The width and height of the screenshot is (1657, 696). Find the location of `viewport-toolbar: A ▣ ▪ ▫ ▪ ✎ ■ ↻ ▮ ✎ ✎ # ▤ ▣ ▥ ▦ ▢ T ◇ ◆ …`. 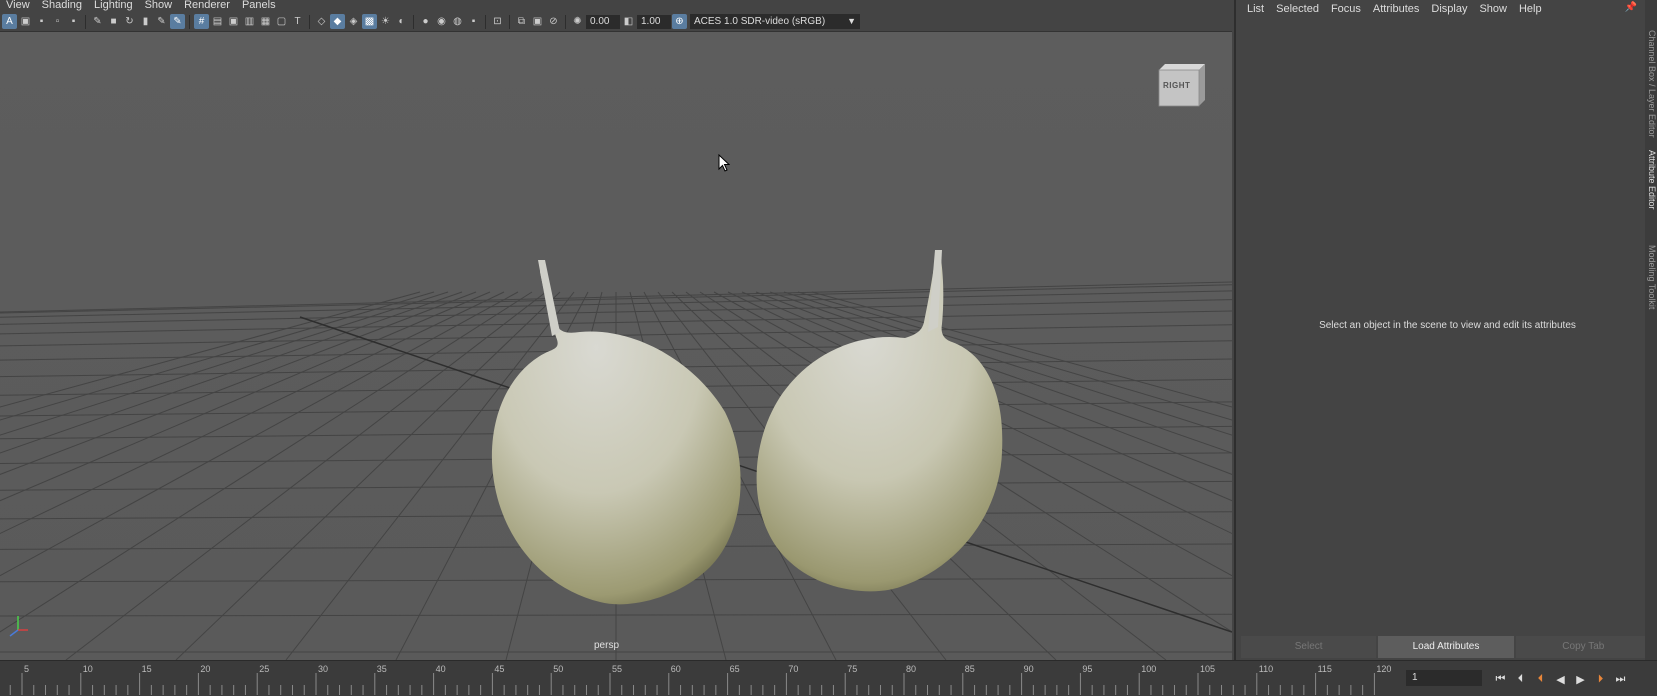

viewport-toolbar: A ▣ ▪ ▫ ▪ ✎ ■ ↻ ▮ ✎ ✎ # ▤ ▣ ▥ ▦ ▢ T ◇ ◆ … is located at coordinates (616, 22).